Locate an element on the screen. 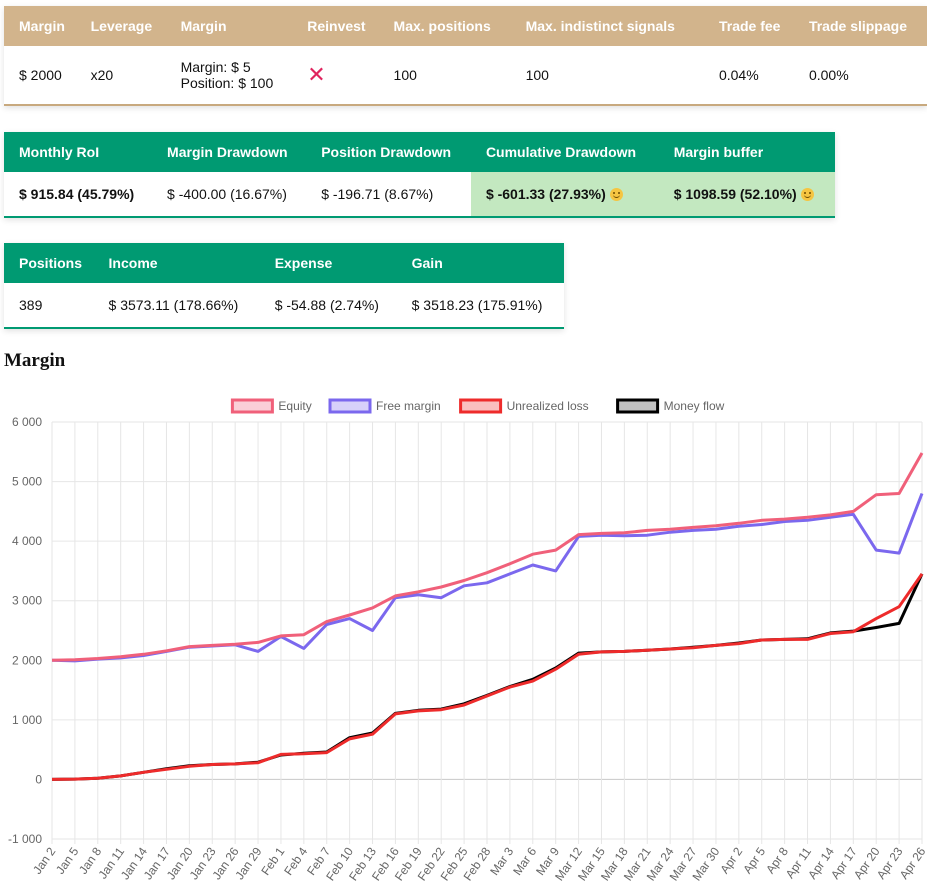 This screenshot has width=927, height=889. header-margin-drawdown: Margin Drawdown is located at coordinates (229, 152).